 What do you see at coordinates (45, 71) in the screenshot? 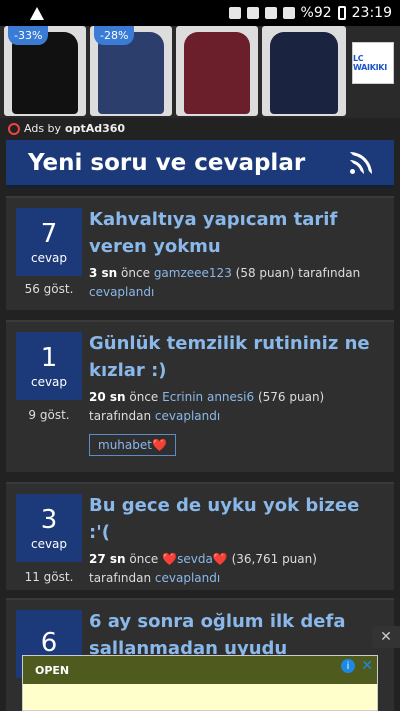
I see `ad-product-dress-black: -33%` at bounding box center [45, 71].